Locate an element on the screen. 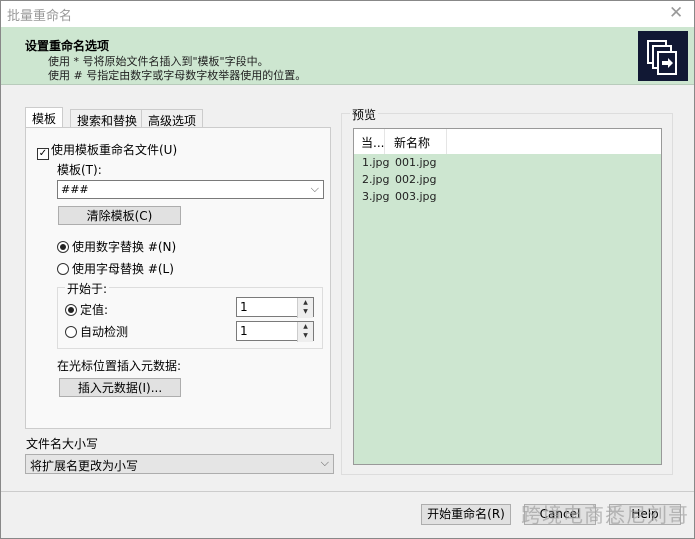 This screenshot has height=539, width=695. tab-search-replace: 搜索和替换 is located at coordinates (107, 118).